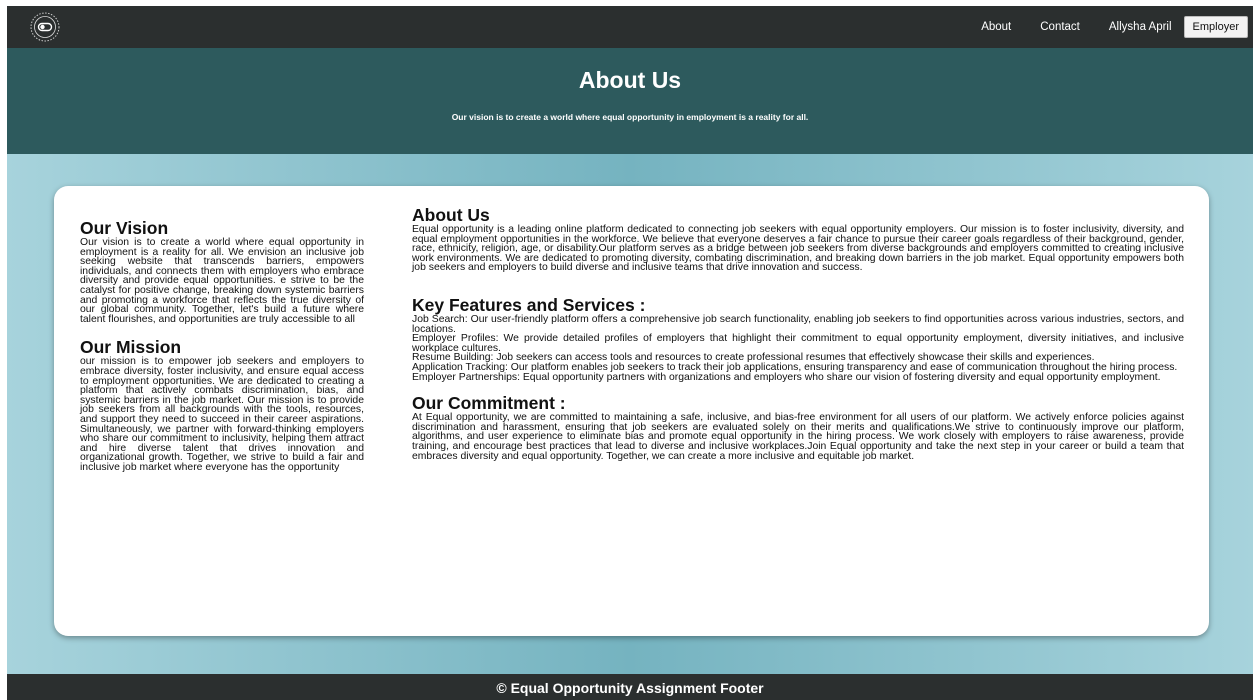 The image size is (1253, 700). What do you see at coordinates (1215, 27) in the screenshot?
I see `employer-button: Employer` at bounding box center [1215, 27].